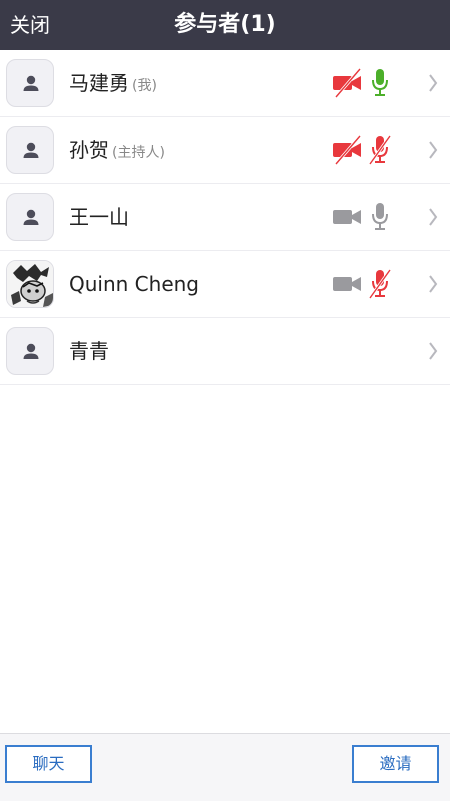 The height and width of the screenshot is (801, 450). What do you see at coordinates (225, 150) in the screenshot?
I see `participant-row: 孙贺 (主持人)` at bounding box center [225, 150].